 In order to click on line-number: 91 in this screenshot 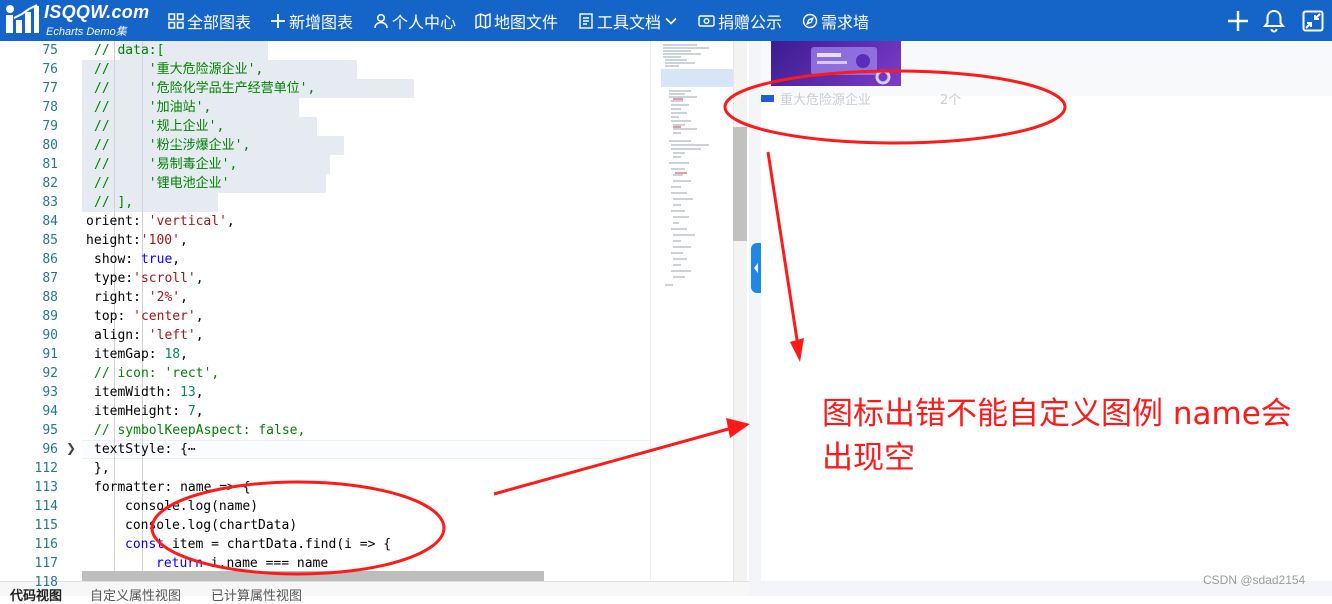, I will do `click(50, 354)`.